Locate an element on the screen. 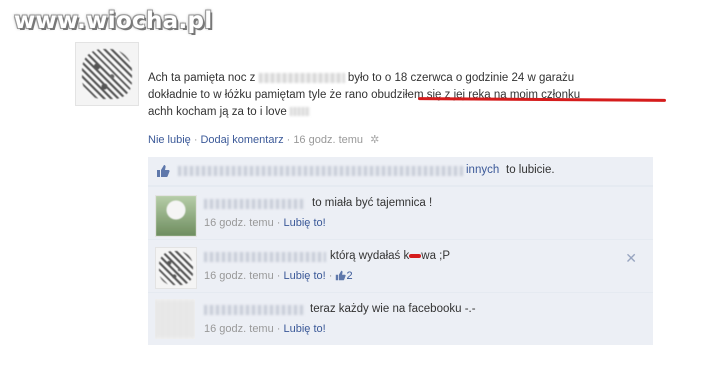 This screenshot has height=372, width=711. redacted-avatar is located at coordinates (175, 319).